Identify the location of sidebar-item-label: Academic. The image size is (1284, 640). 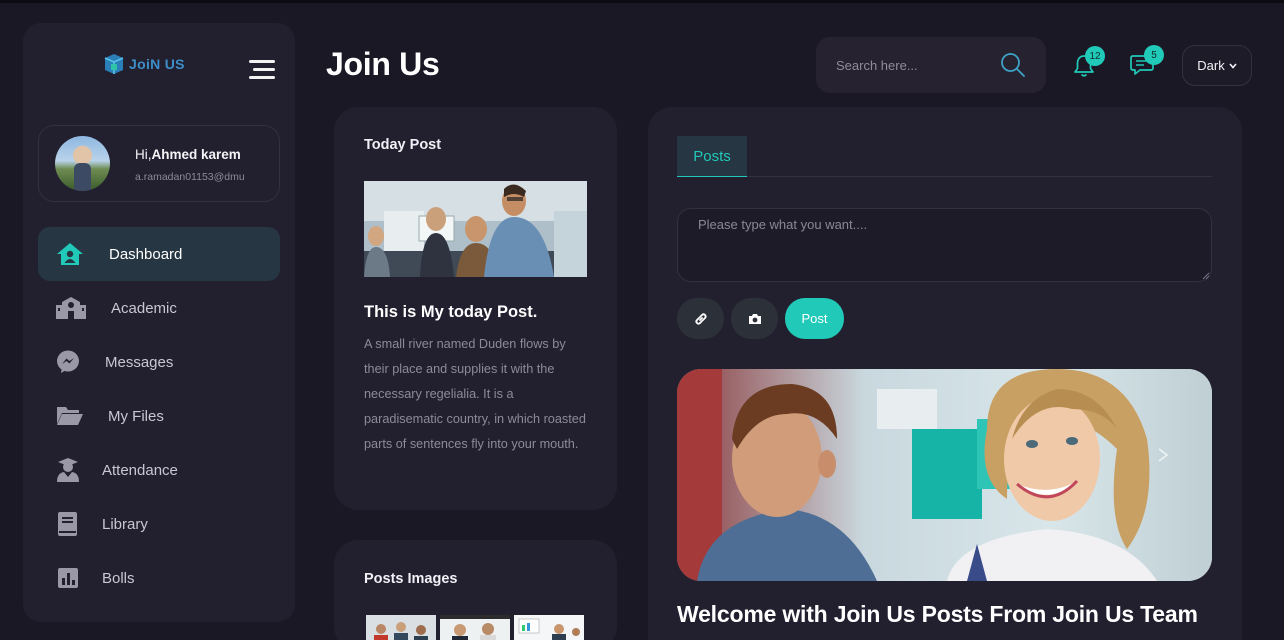
(144, 308).